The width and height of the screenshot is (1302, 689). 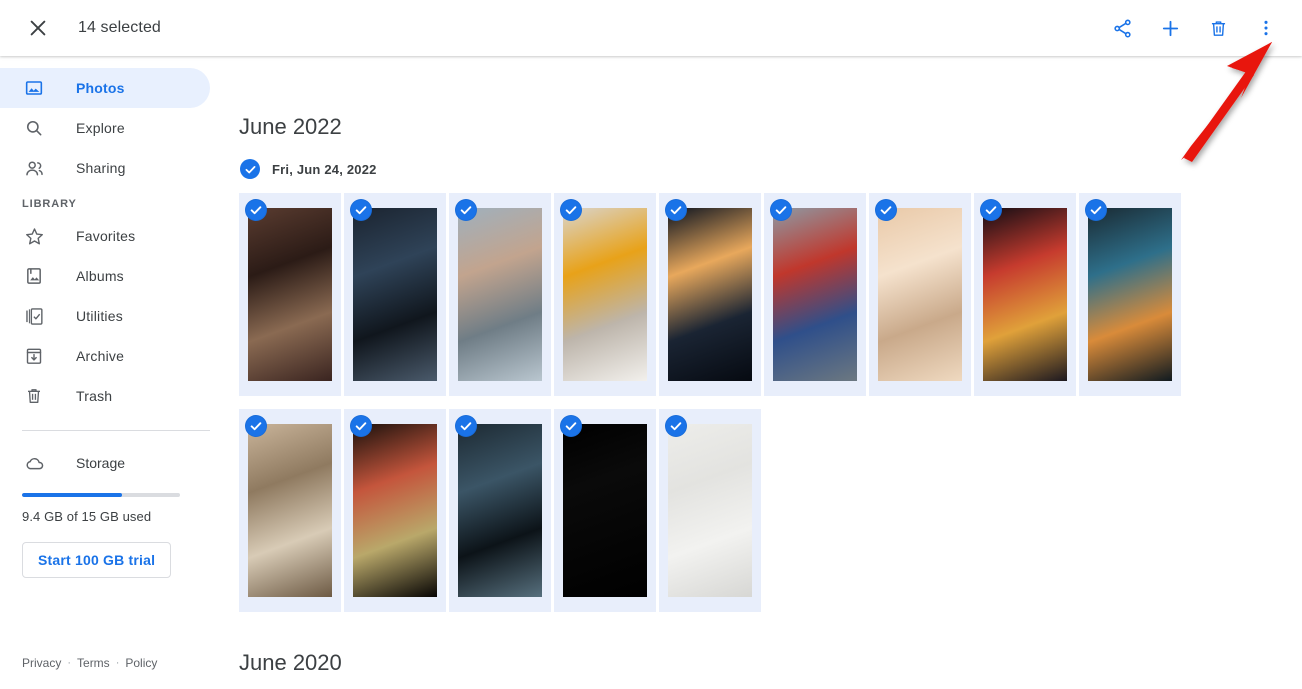 I want to click on selection-count-label: 14 selected, so click(x=119, y=27).